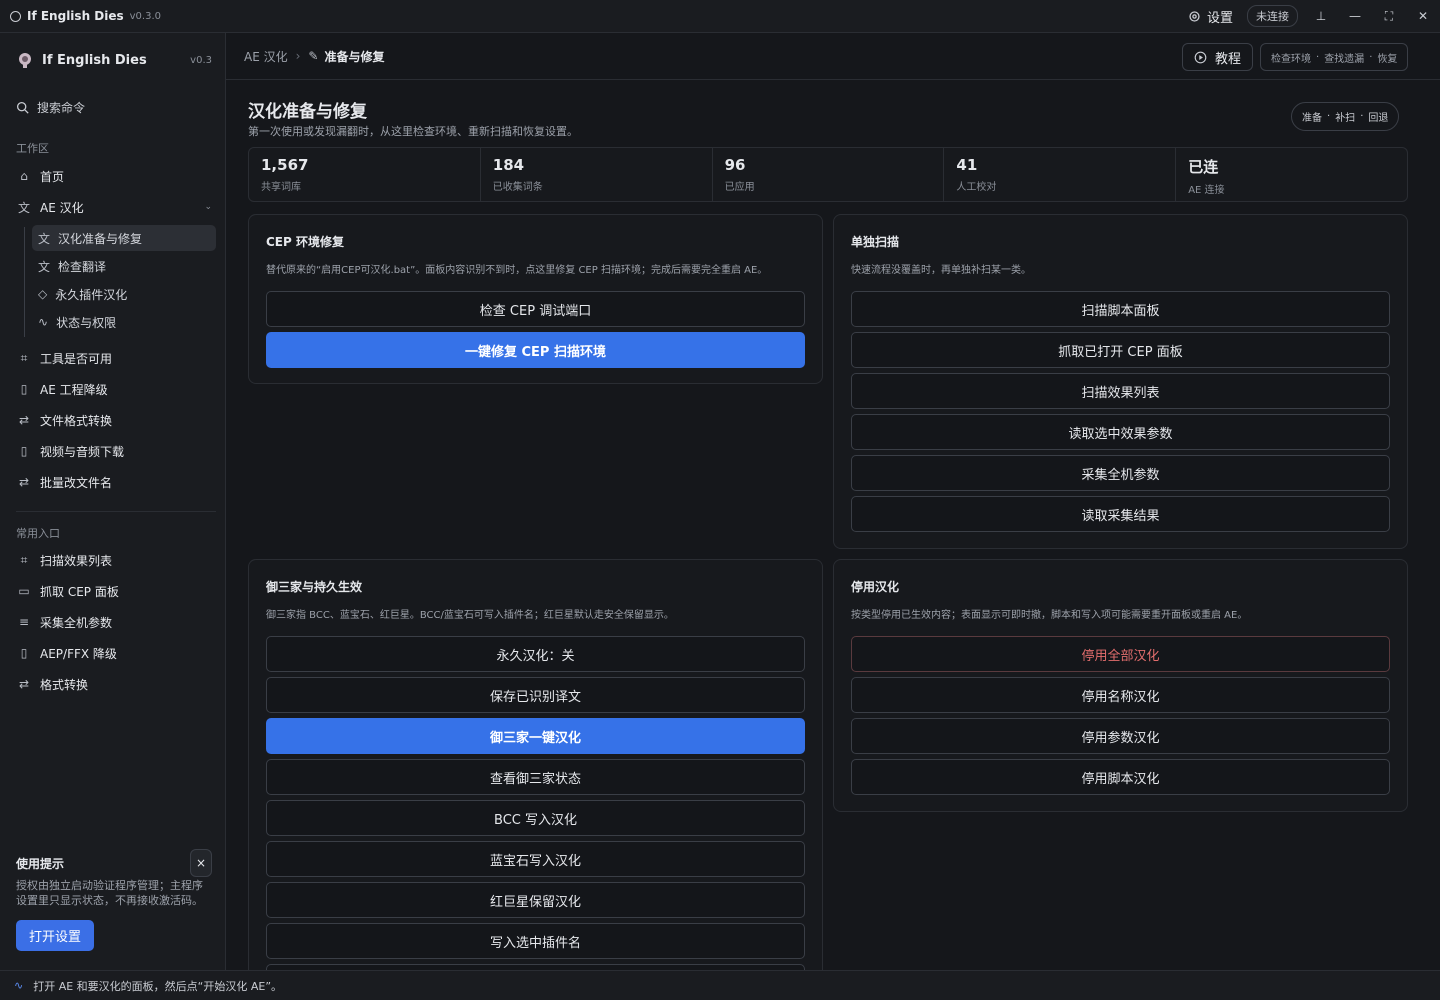 The height and width of the screenshot is (1000, 1440). I want to click on breadcrumb: AE 汉化 › ✎ 准备与修复, so click(833, 56).